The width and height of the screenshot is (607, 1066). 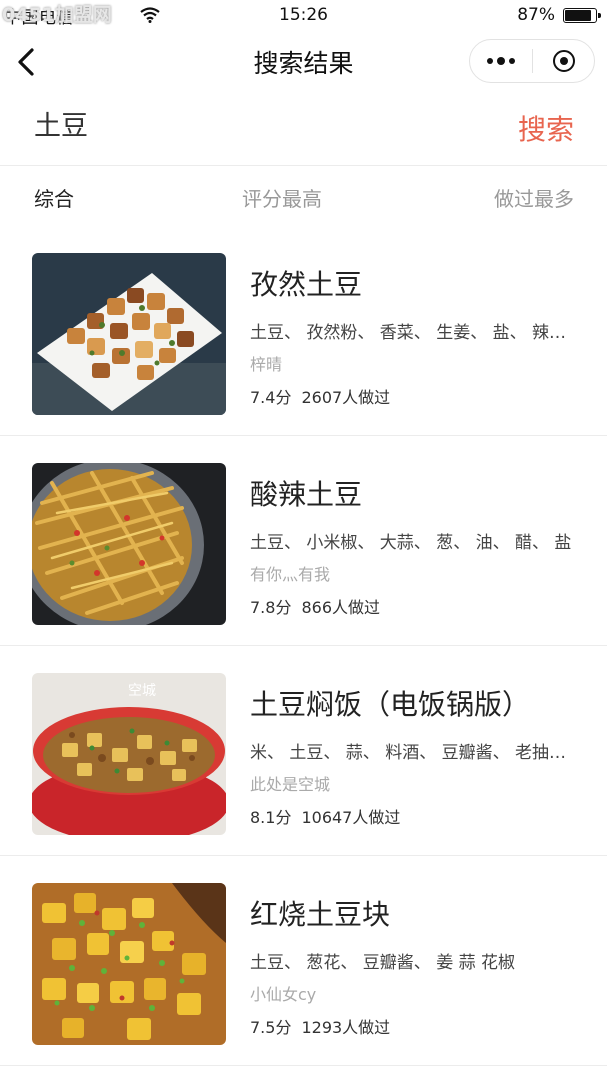 I want to click on battery-percent: 87%, so click(x=536, y=15).